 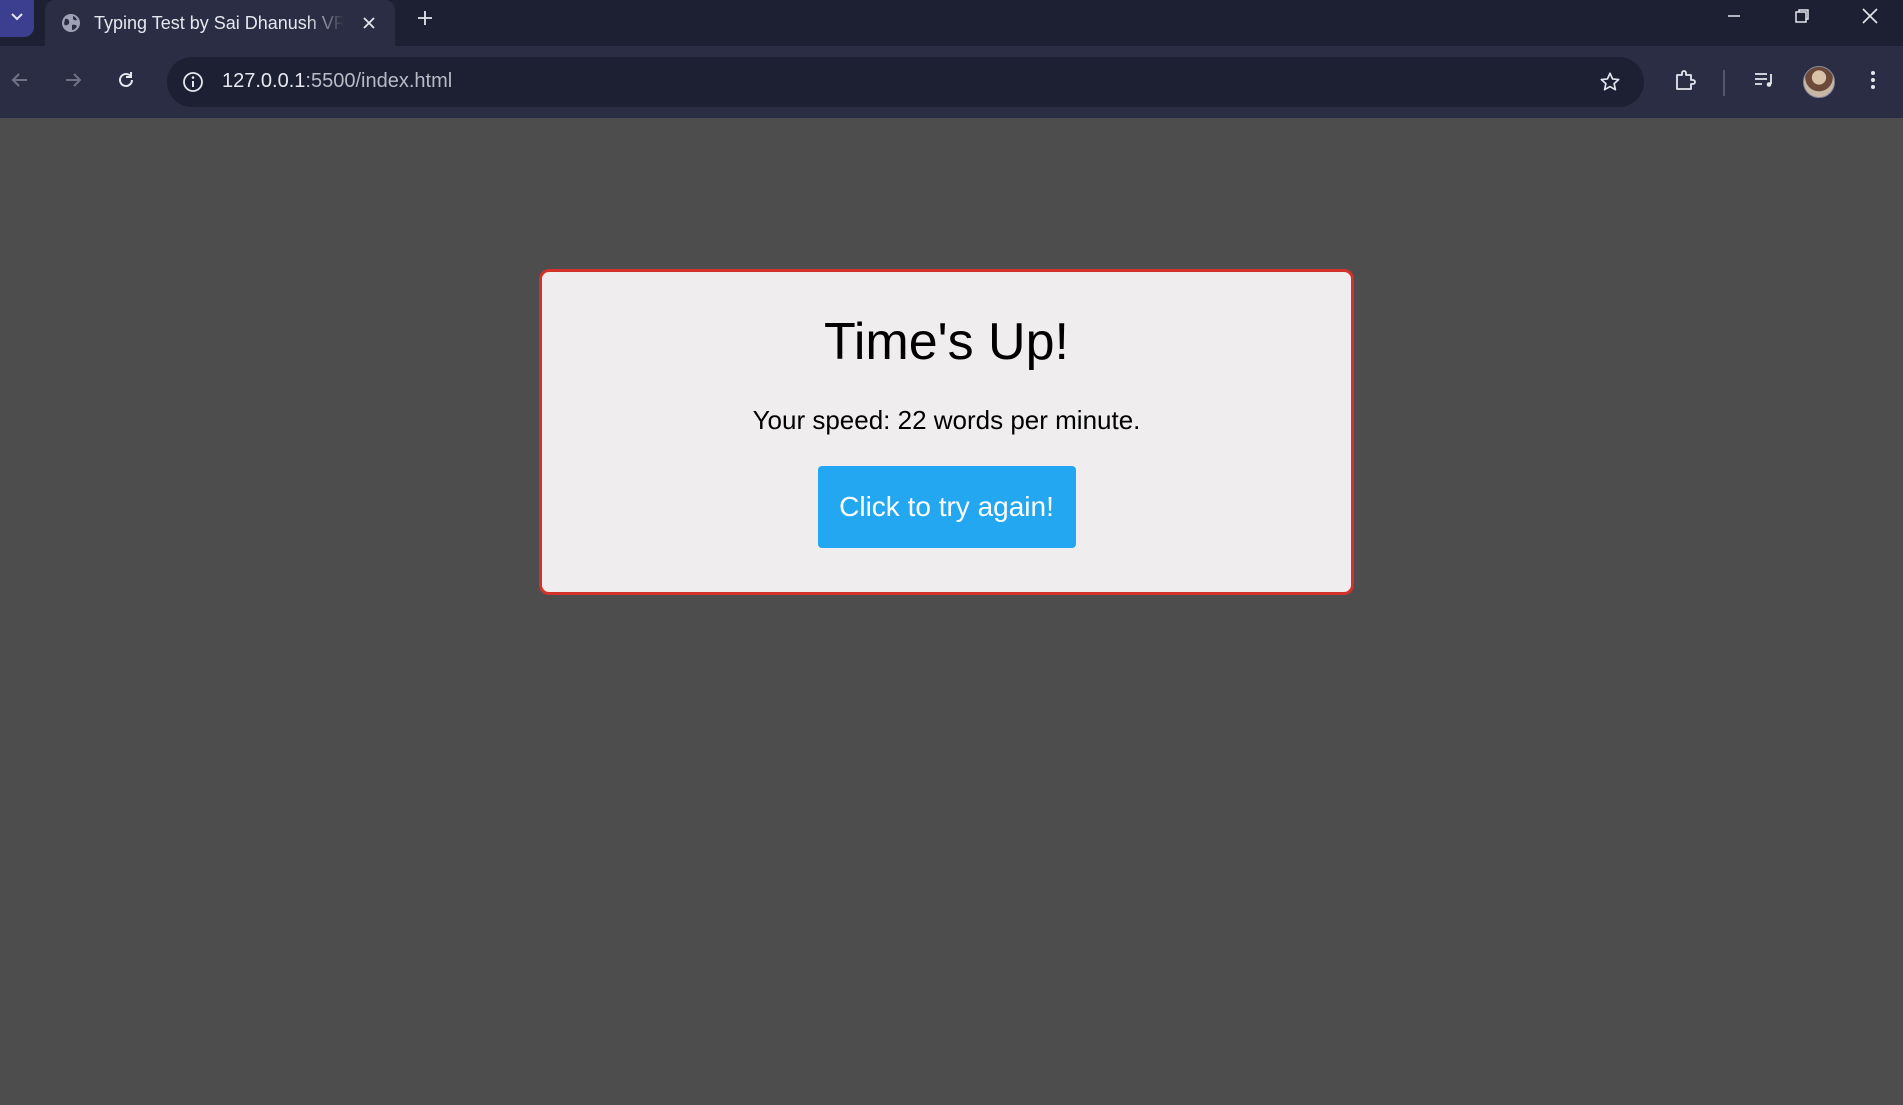 What do you see at coordinates (264, 81) in the screenshot?
I see `url-host: 127.0.0.1` at bounding box center [264, 81].